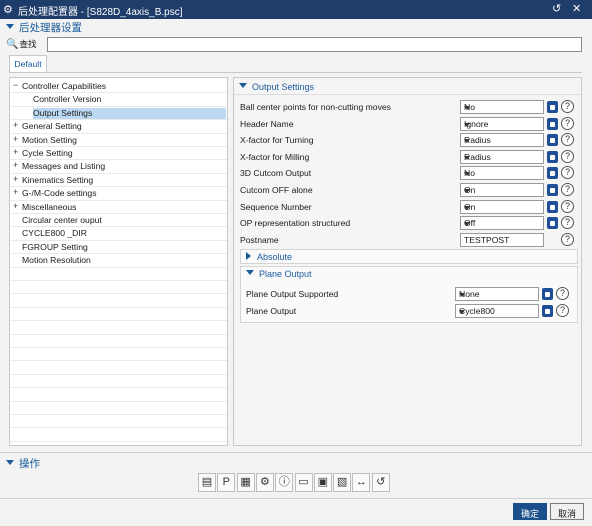 This screenshot has height=526, width=592. What do you see at coordinates (23, 463) in the screenshot?
I see `actions-header: 操作` at bounding box center [23, 463].